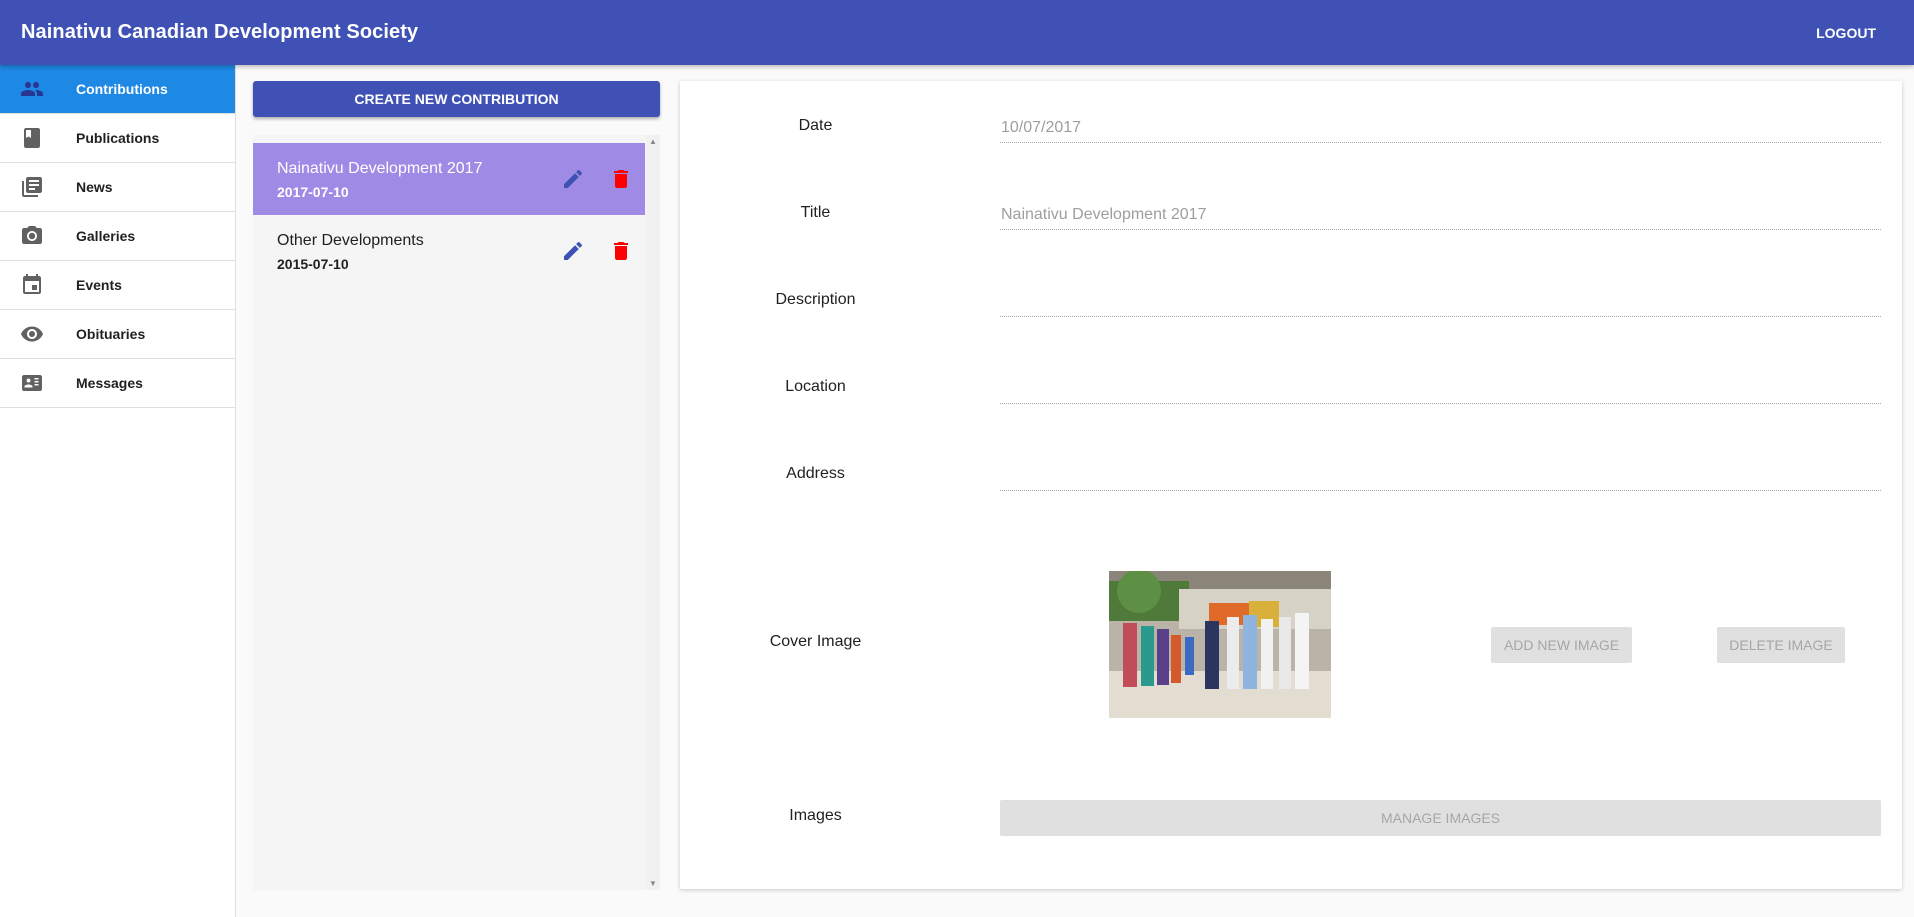  I want to click on sidebar-item-contributions: Contributions, so click(117, 89).